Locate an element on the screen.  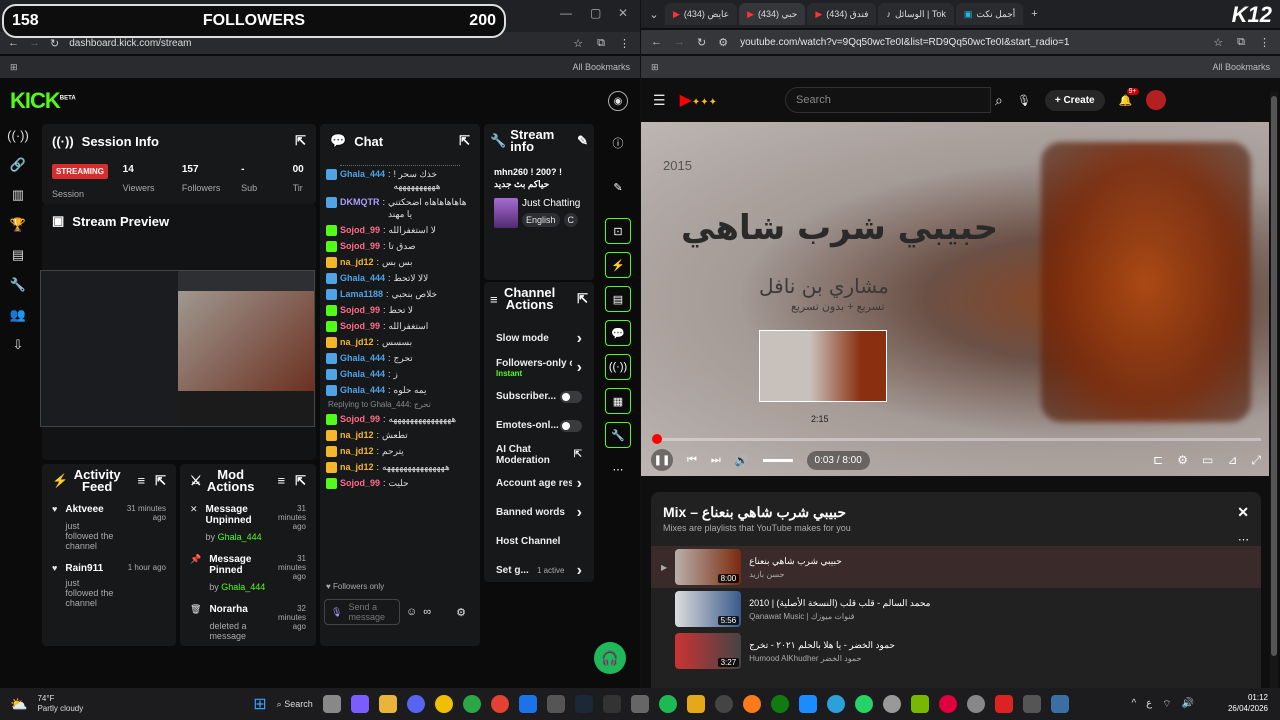
forward-icon: → is located at coordinates (34, 43).